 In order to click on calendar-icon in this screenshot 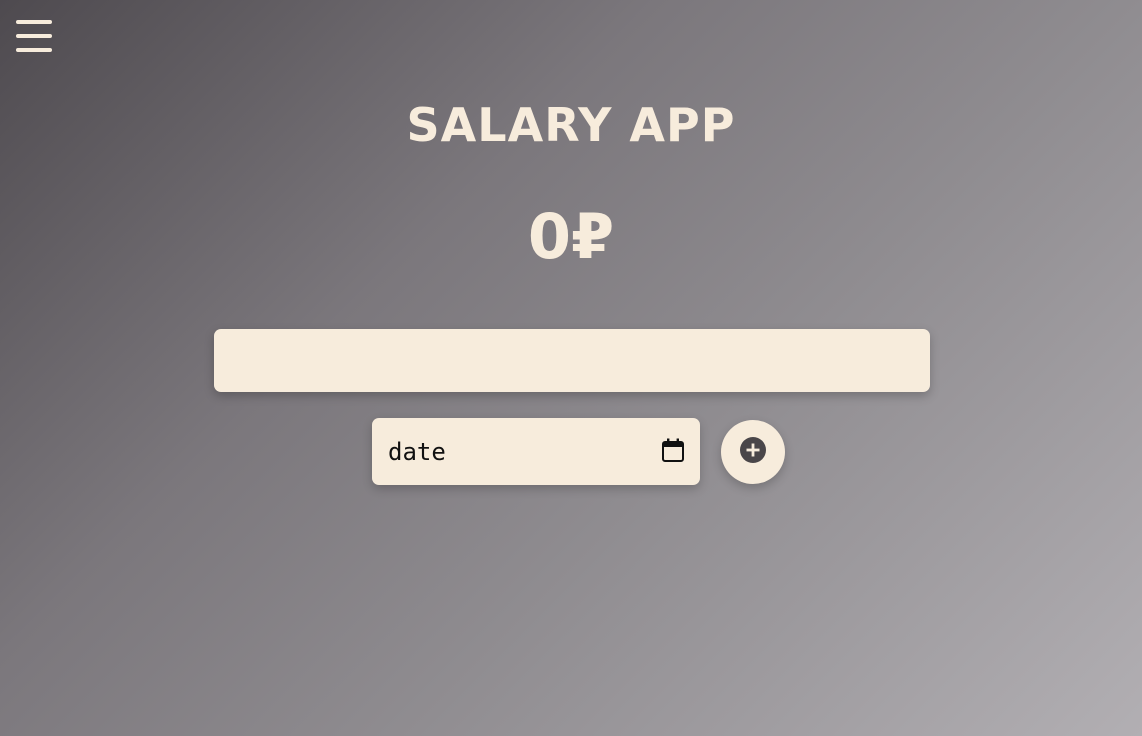, I will do `click(673, 450)`.